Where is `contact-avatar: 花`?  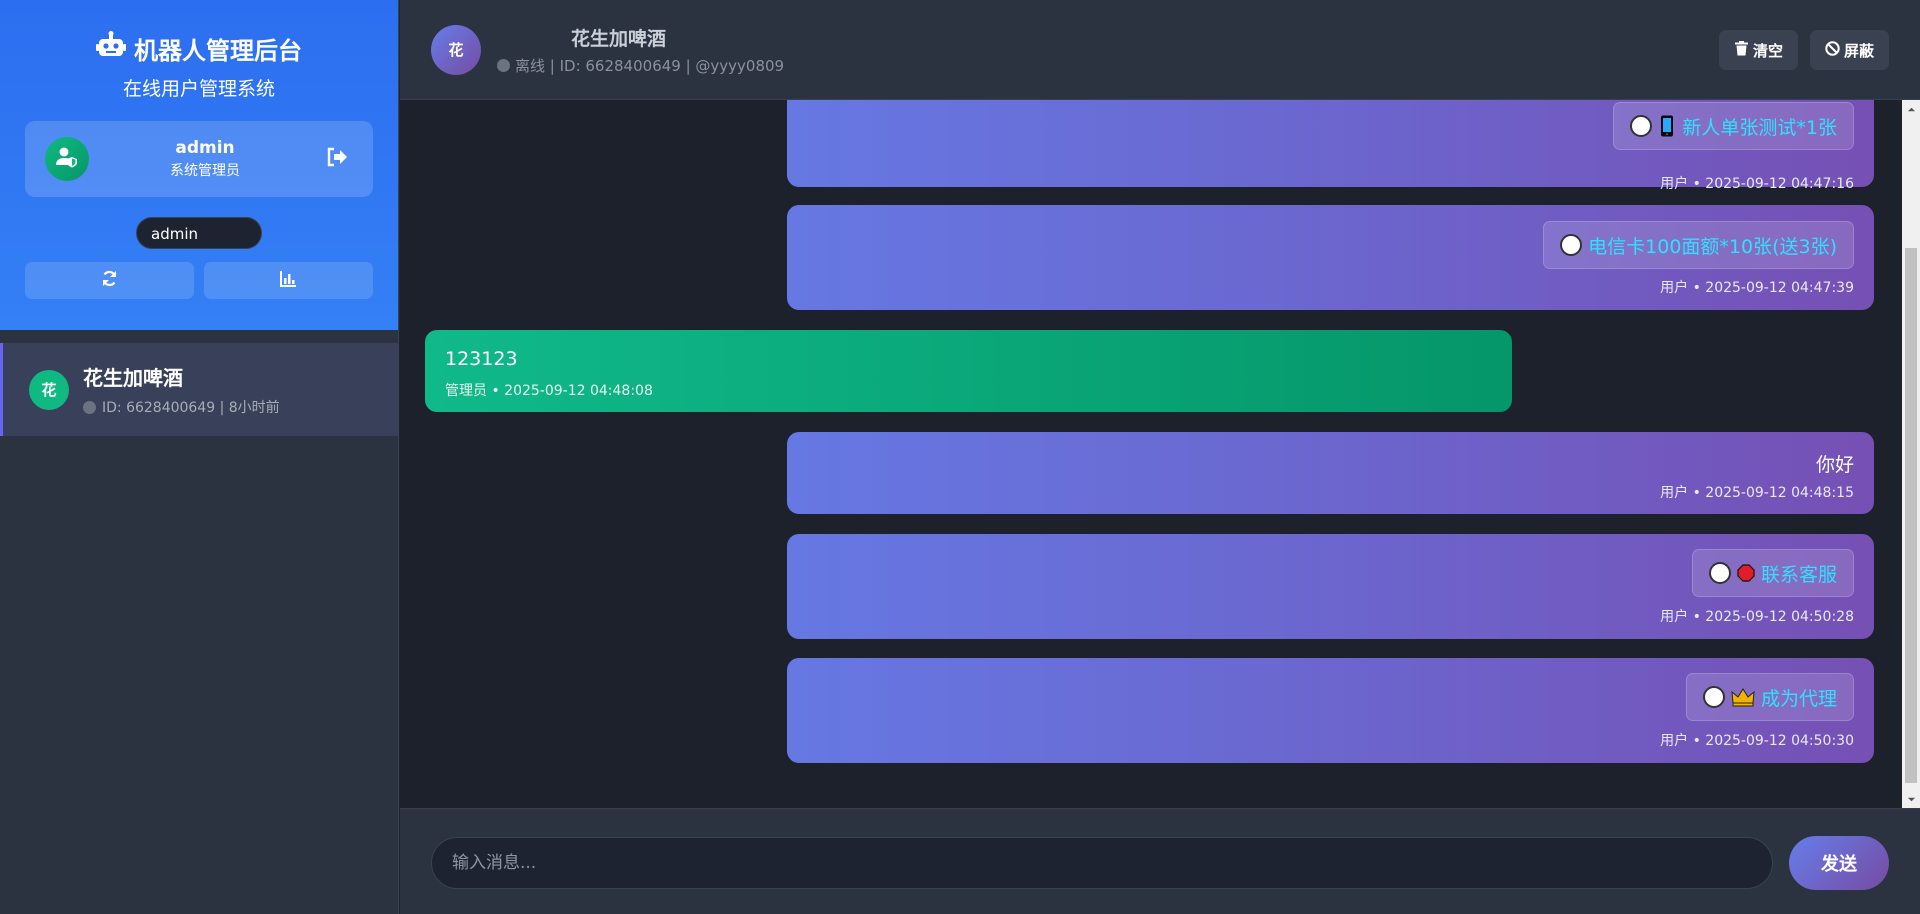
contact-avatar: 花 is located at coordinates (49, 389).